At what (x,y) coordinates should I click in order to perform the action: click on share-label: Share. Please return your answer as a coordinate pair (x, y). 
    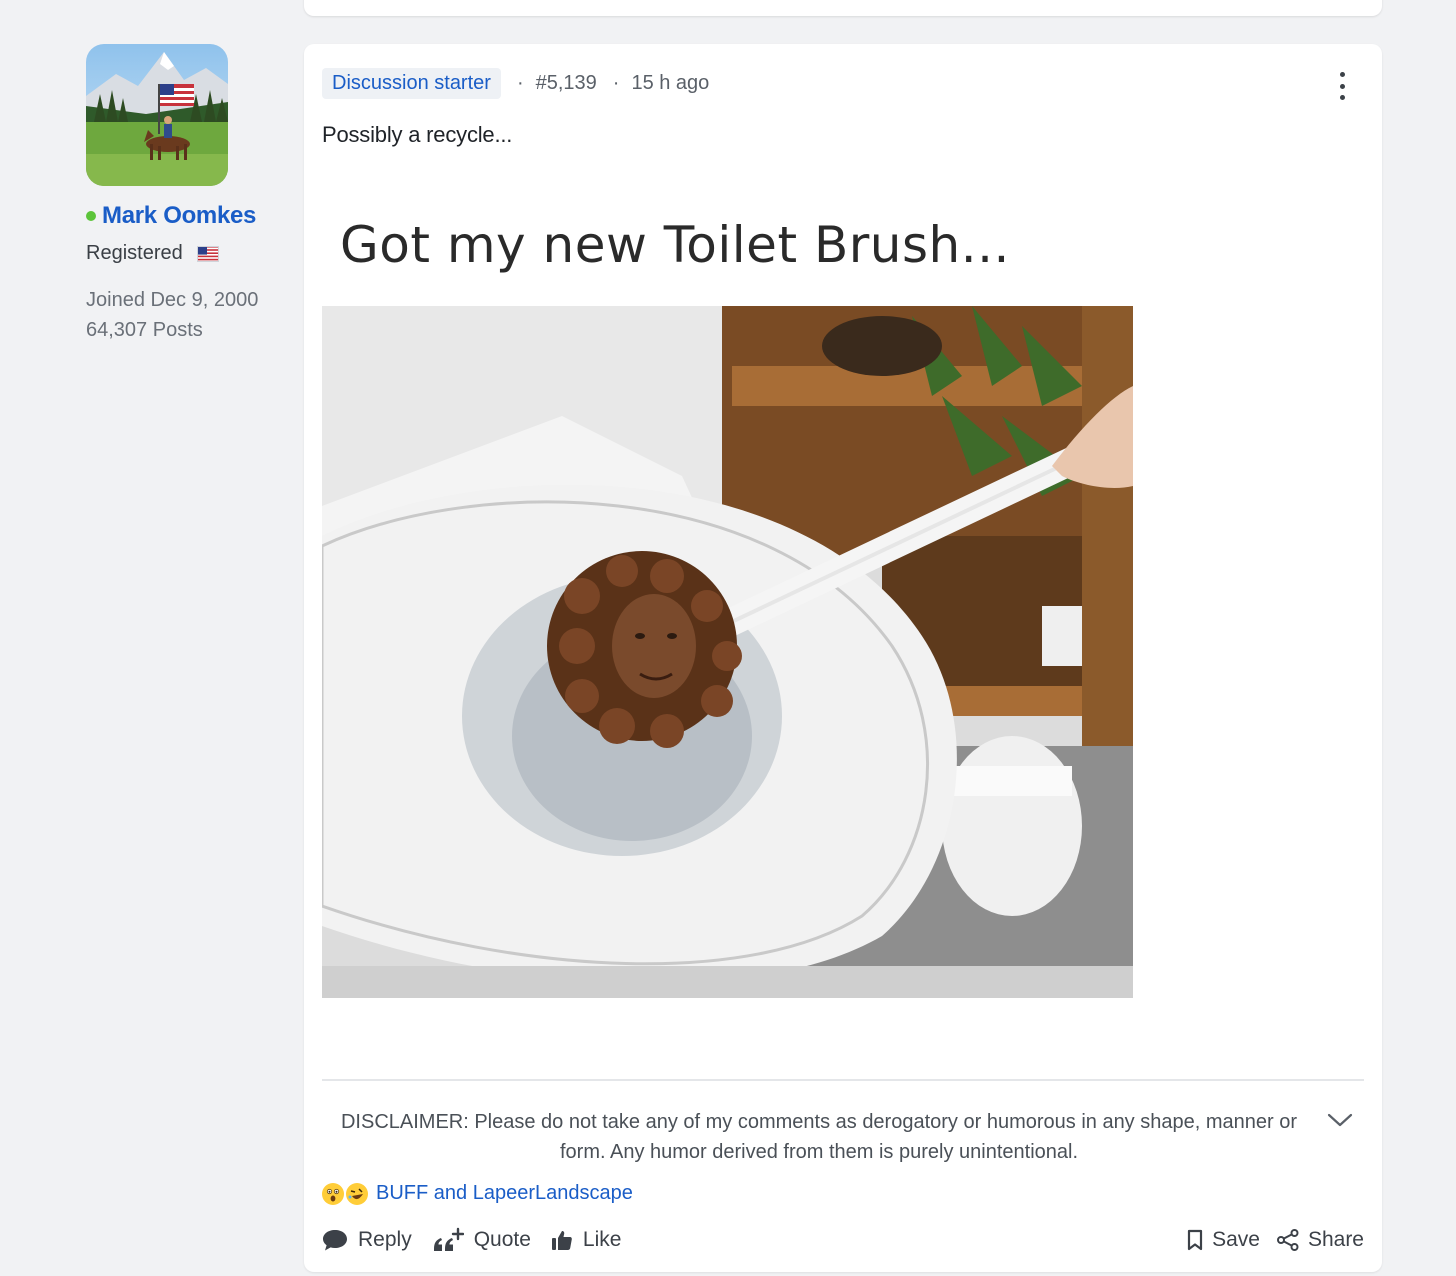
    Looking at the image, I should click on (1335, 1239).